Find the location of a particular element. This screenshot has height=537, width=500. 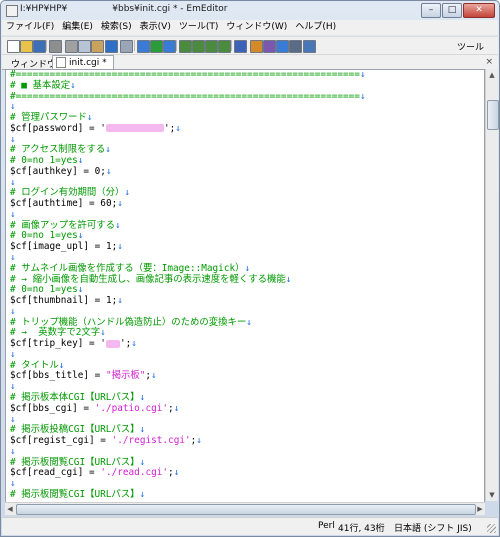

vertical-scroll-thumb is located at coordinates (493, 115).